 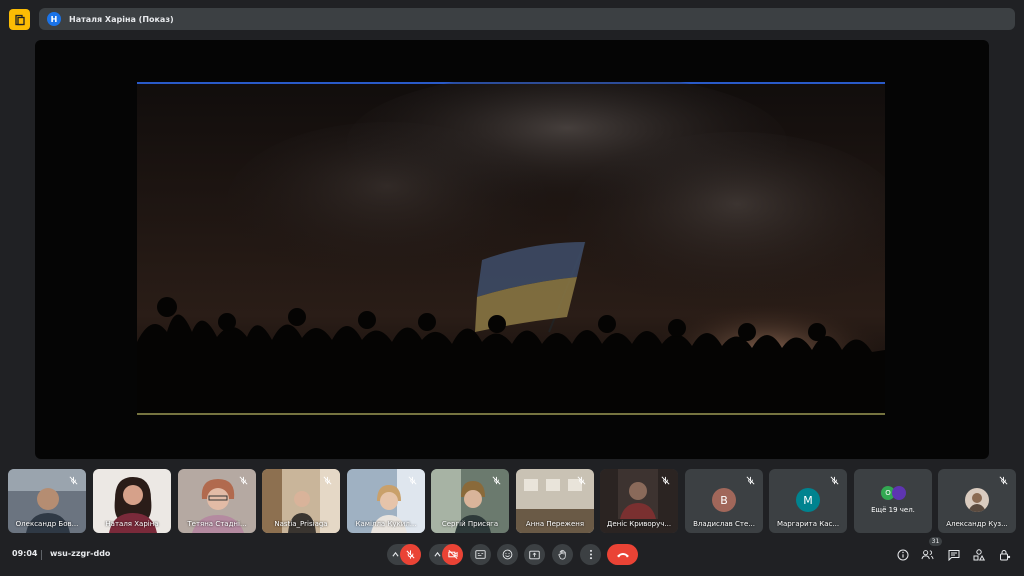 I want to click on camera-toggle-button, so click(x=452, y=554).